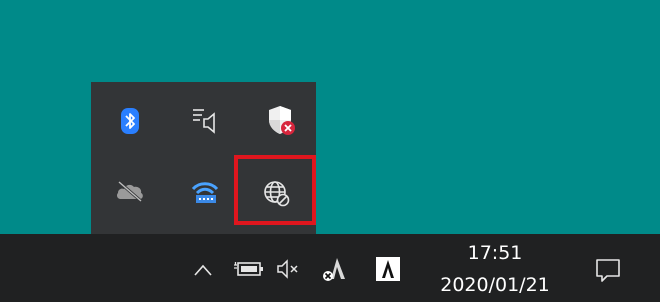  I want to click on security-shield-error-icon, so click(280, 120).